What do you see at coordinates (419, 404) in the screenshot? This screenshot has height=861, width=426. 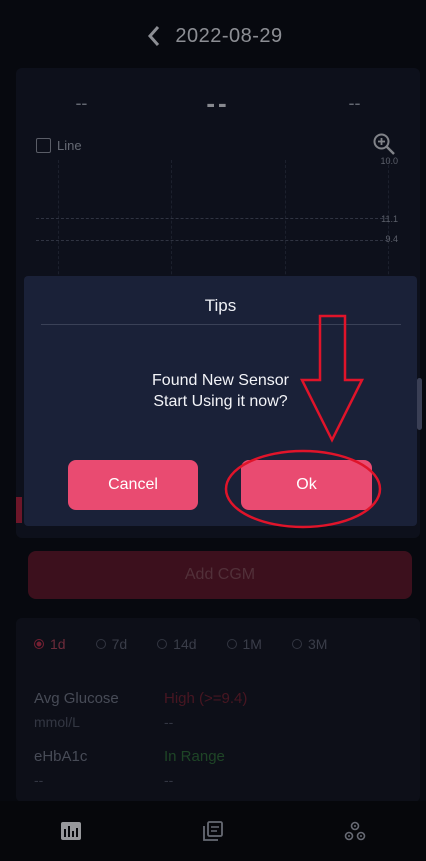 I see `scrollbar-thumb` at bounding box center [419, 404].